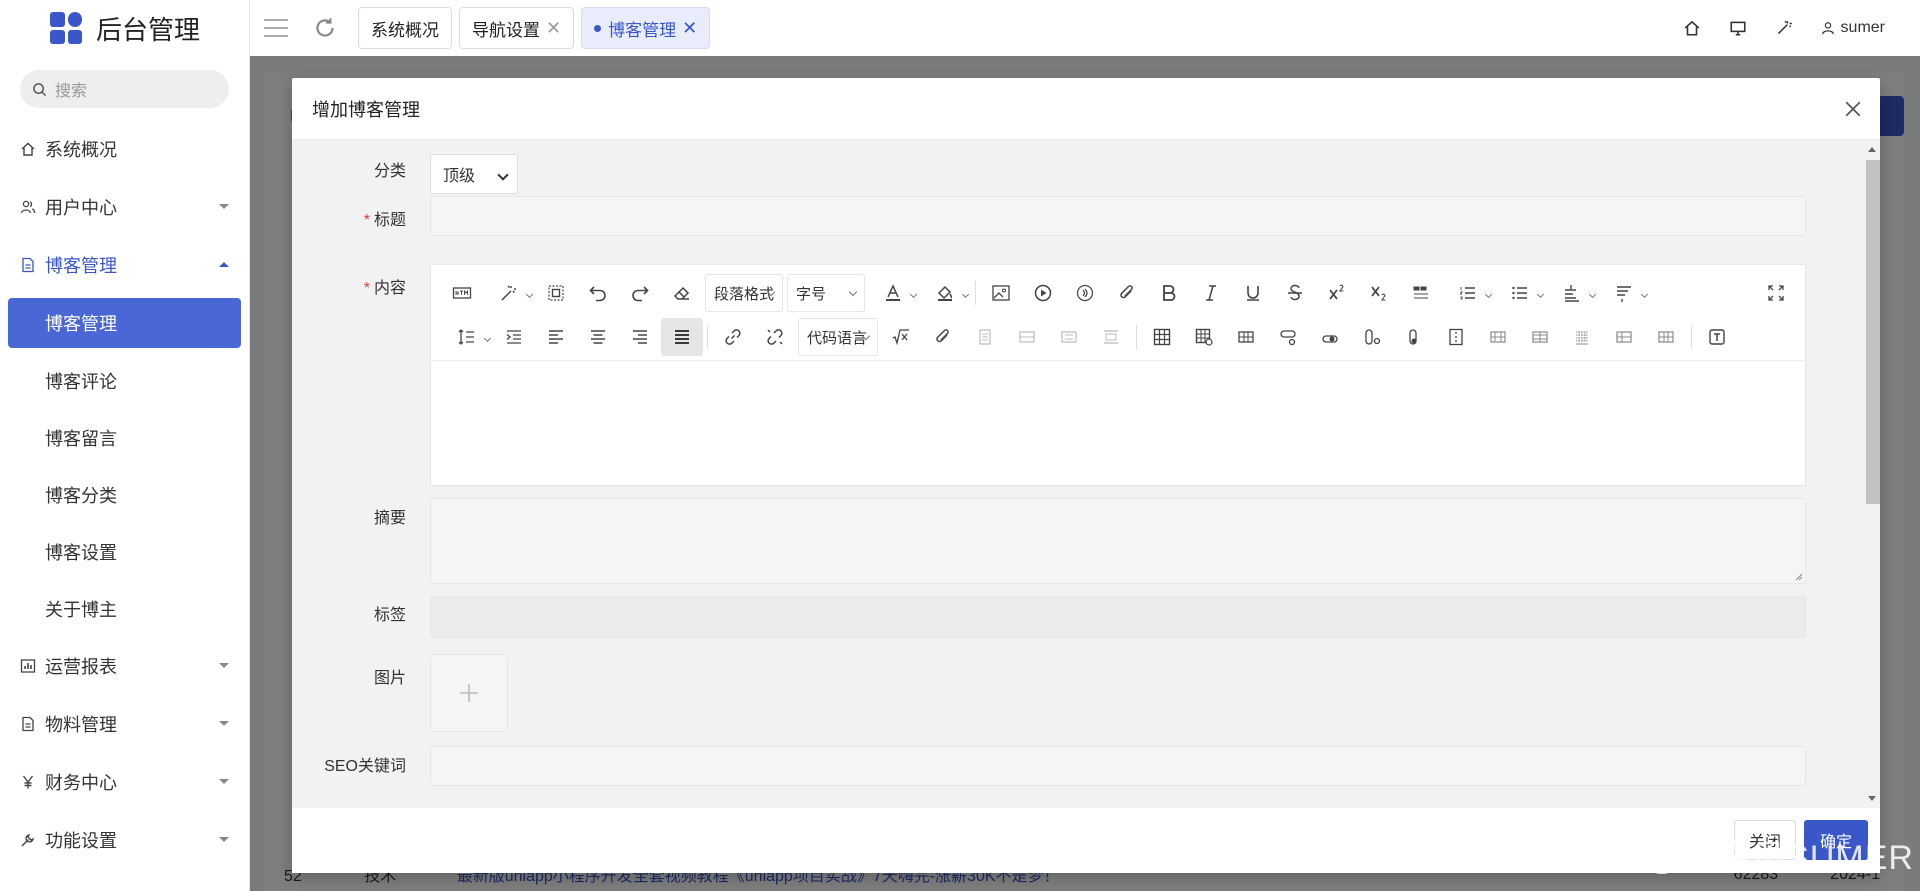  I want to click on table-icon, so click(1162, 337).